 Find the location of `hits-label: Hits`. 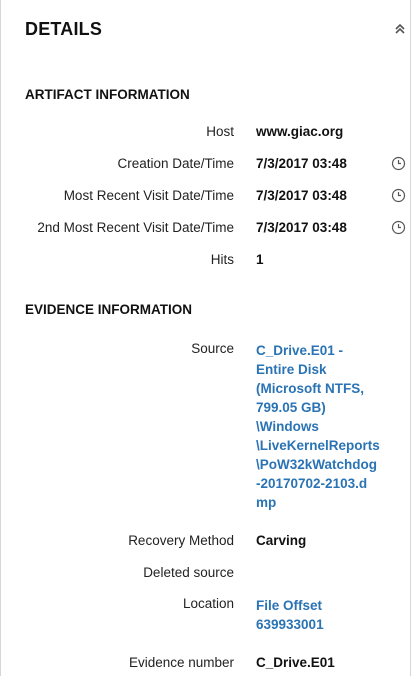

hits-label: Hits is located at coordinates (222, 259).